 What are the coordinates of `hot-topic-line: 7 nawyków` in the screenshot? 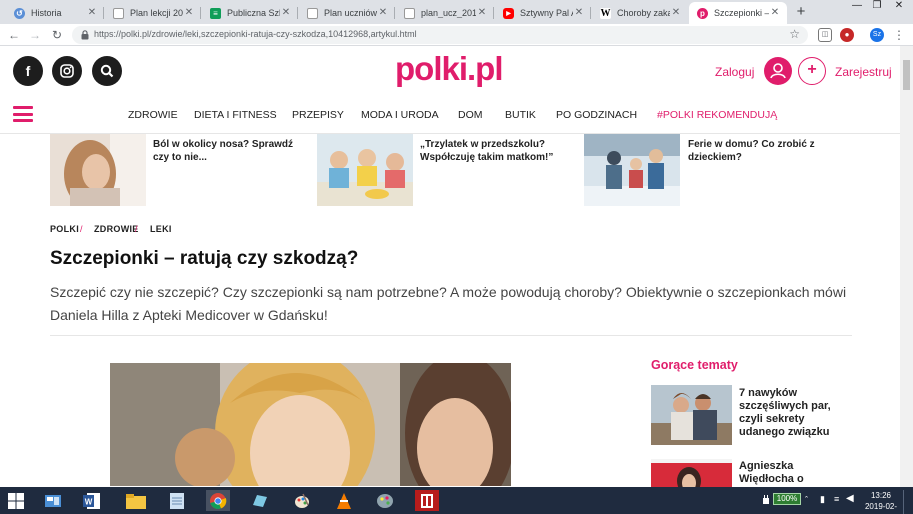 It's located at (768, 393).